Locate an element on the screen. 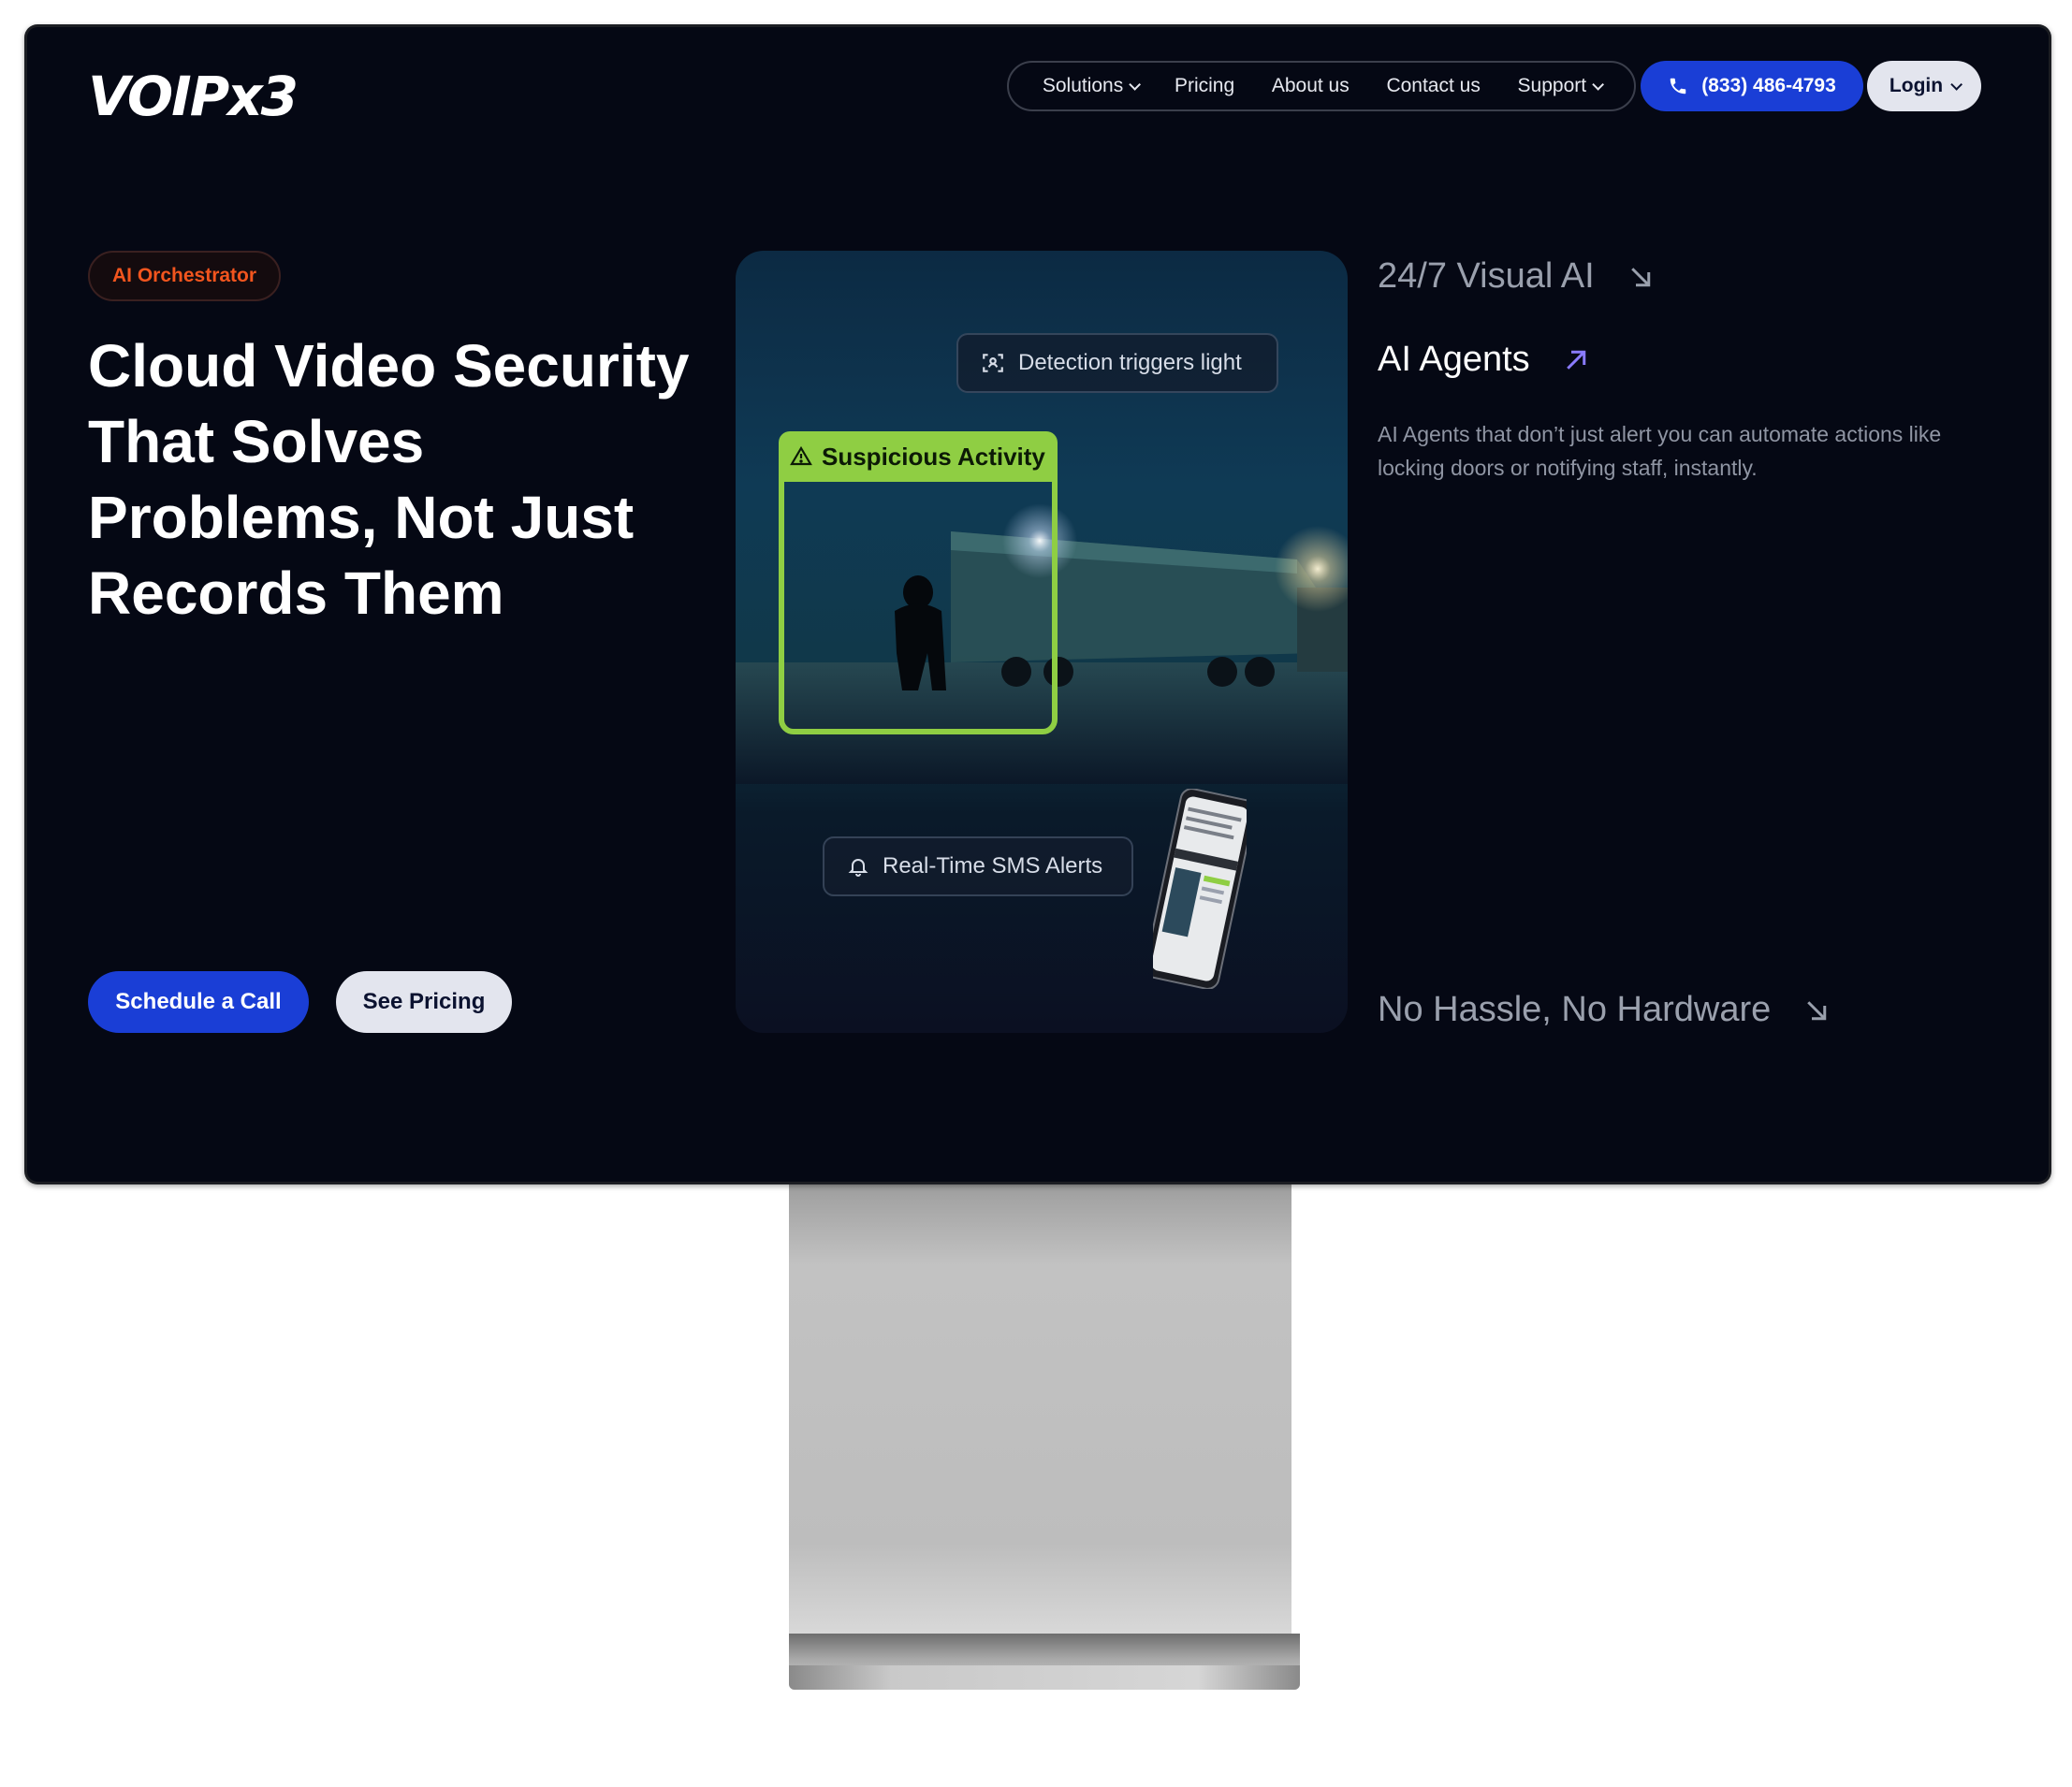 The width and height of the screenshot is (2072, 1787). smartphone-alert-image is located at coordinates (1200, 889).